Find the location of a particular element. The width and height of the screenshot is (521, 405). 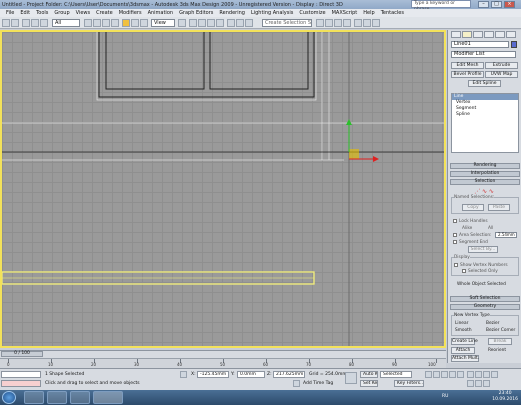

lock-handles-checkbox is located at coordinates (455, 221).